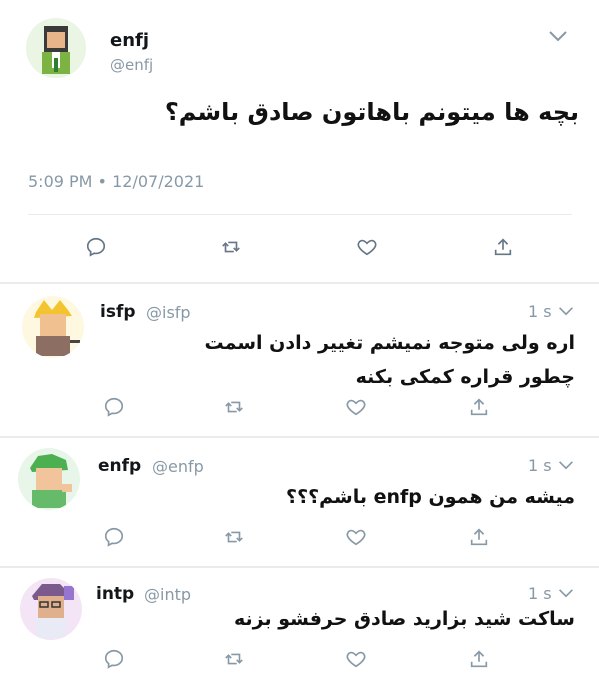 The width and height of the screenshot is (599, 689). What do you see at coordinates (115, 594) in the screenshot?
I see `author-name: intp` at bounding box center [115, 594].